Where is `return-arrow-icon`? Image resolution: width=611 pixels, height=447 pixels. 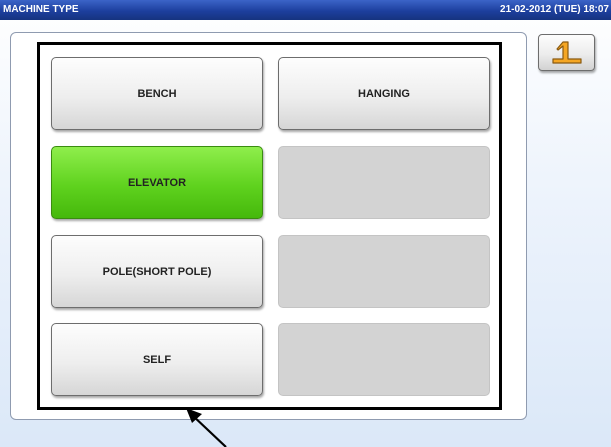
return-arrow-icon is located at coordinates (567, 52).